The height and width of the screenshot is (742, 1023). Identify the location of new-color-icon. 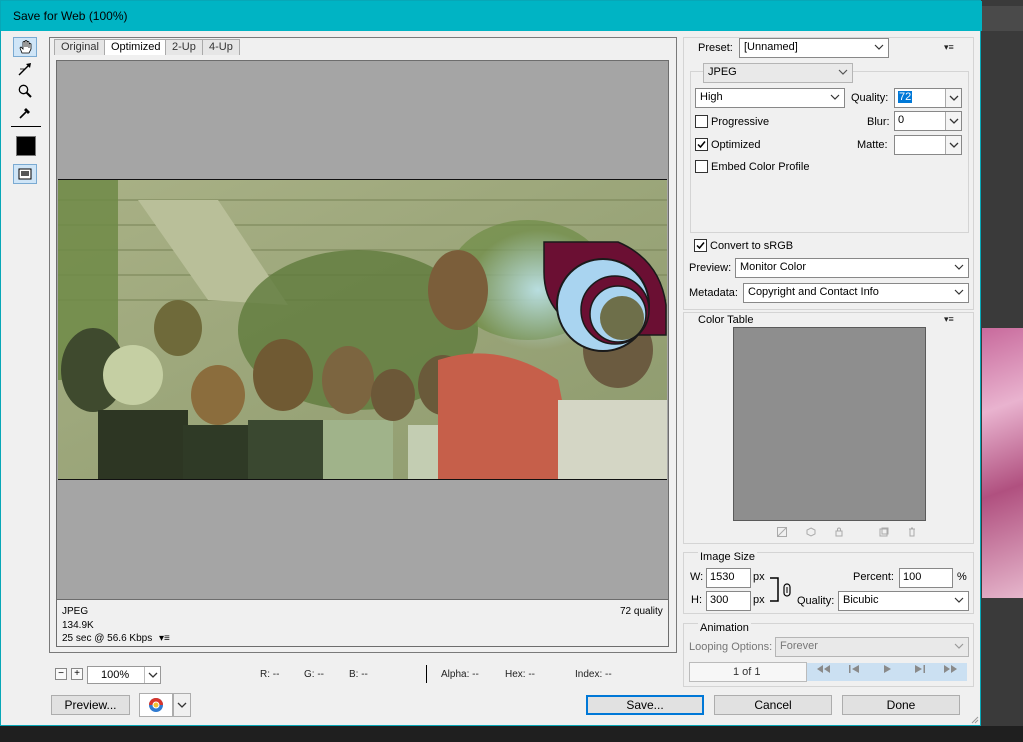
(884, 532).